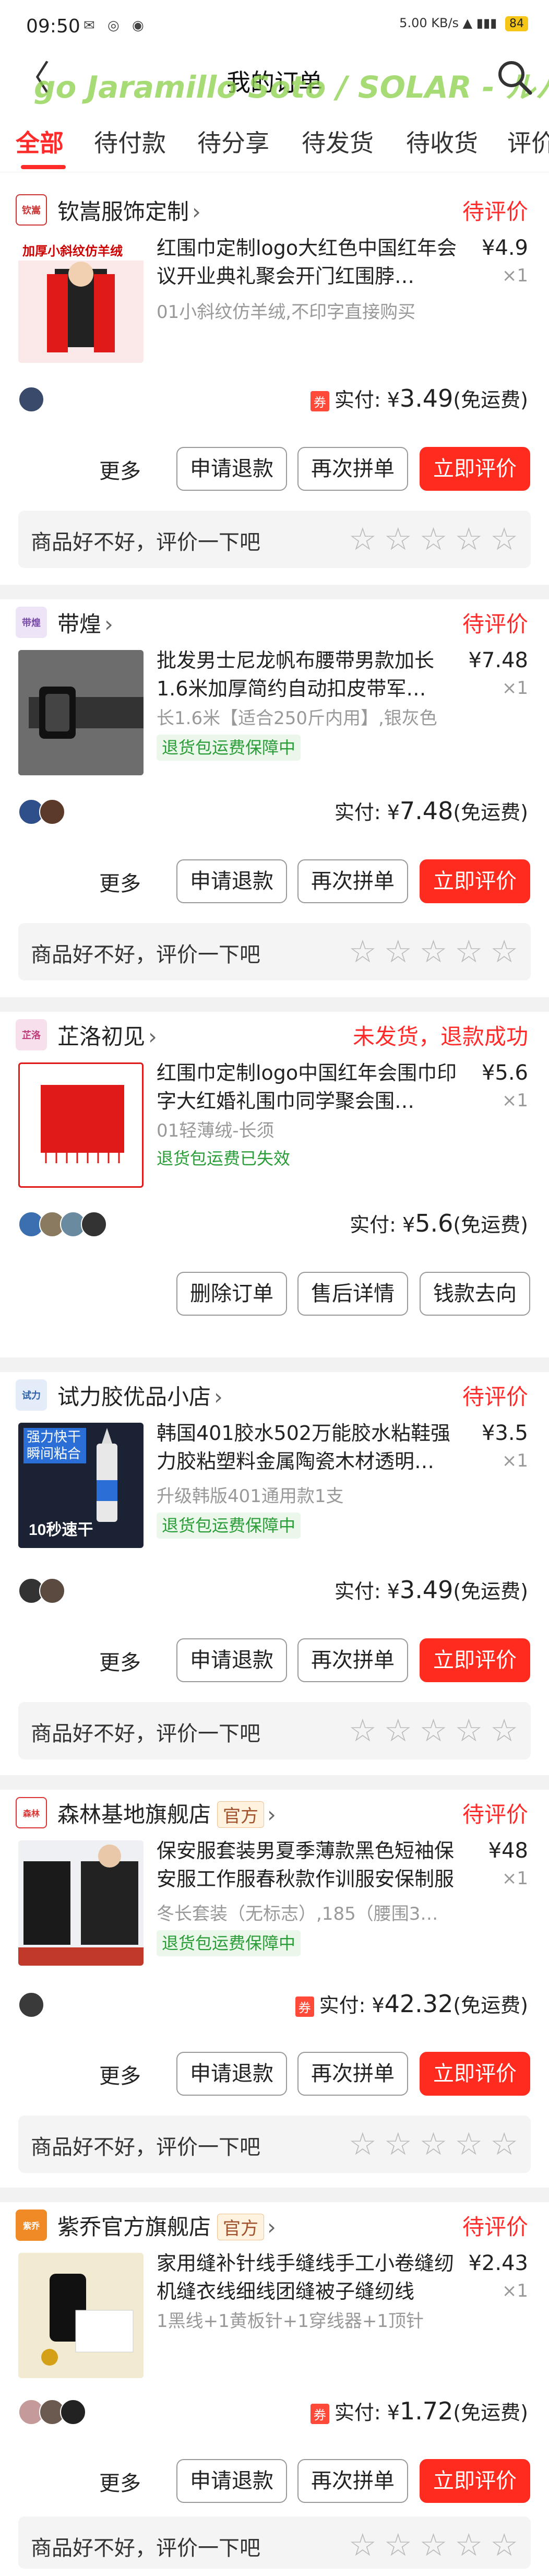 This screenshot has width=549, height=2576. Describe the element at coordinates (42, 1592) in the screenshot. I see `group-avatars` at that location.